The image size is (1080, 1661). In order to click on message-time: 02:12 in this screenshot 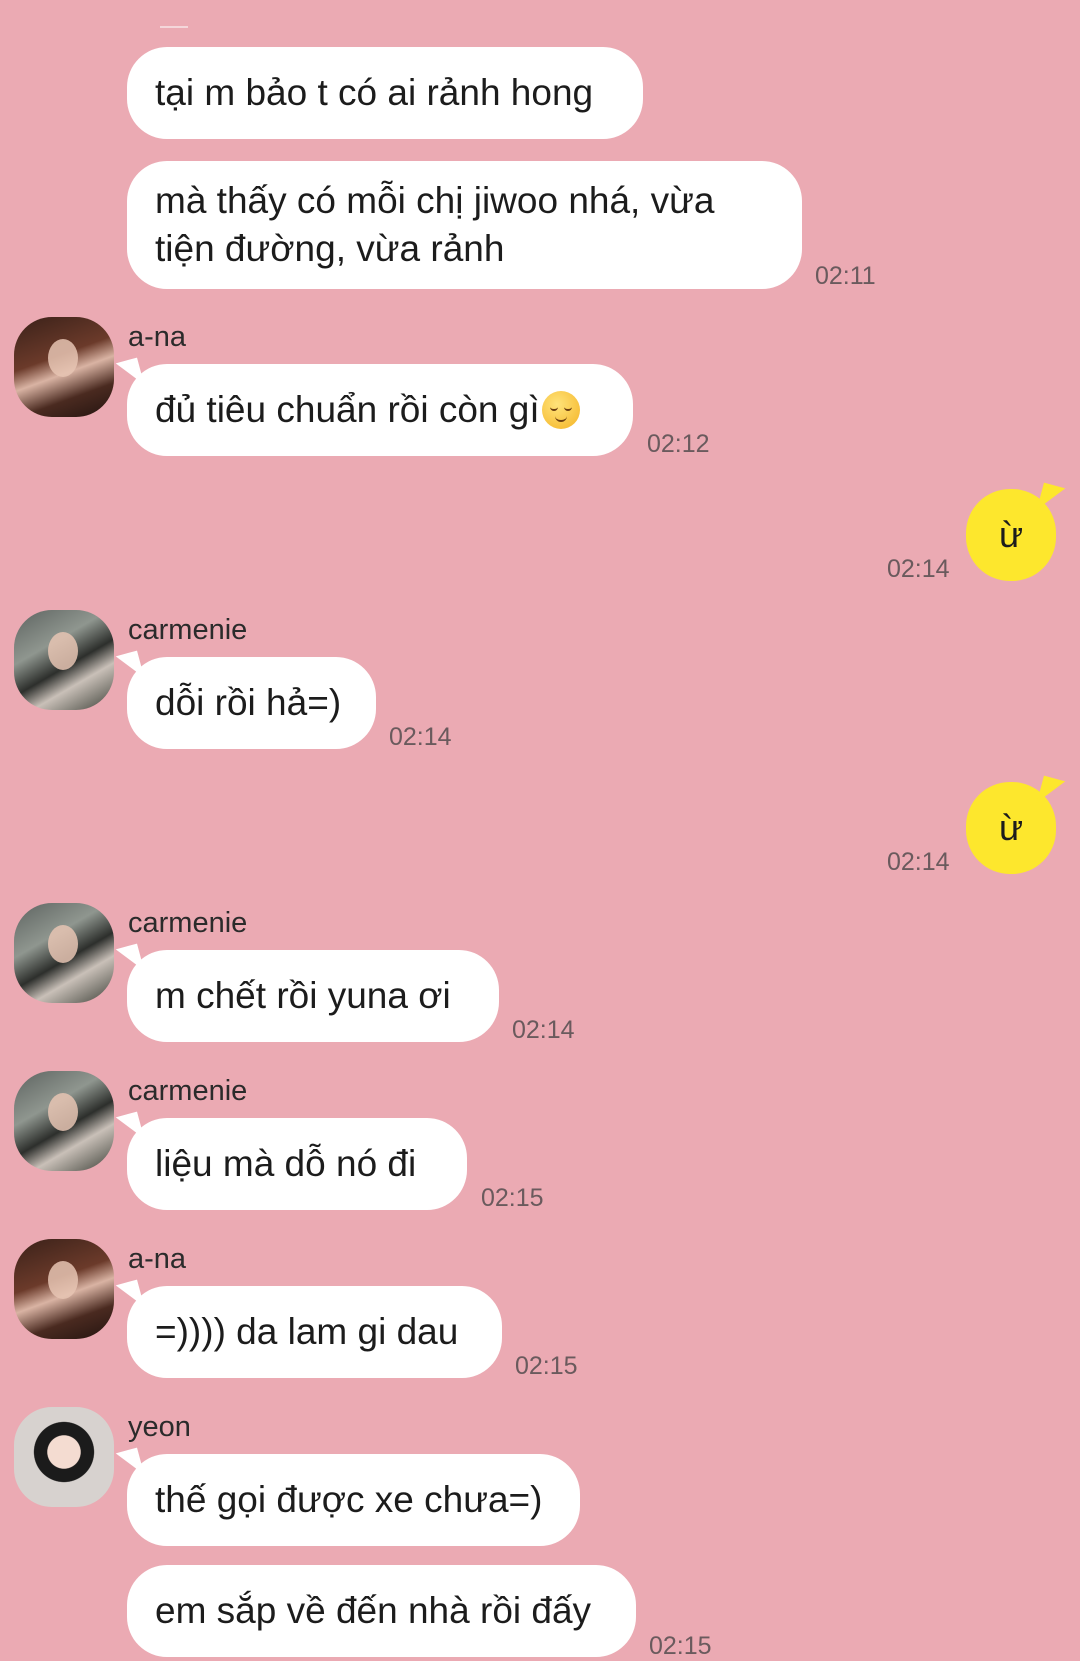, I will do `click(678, 444)`.